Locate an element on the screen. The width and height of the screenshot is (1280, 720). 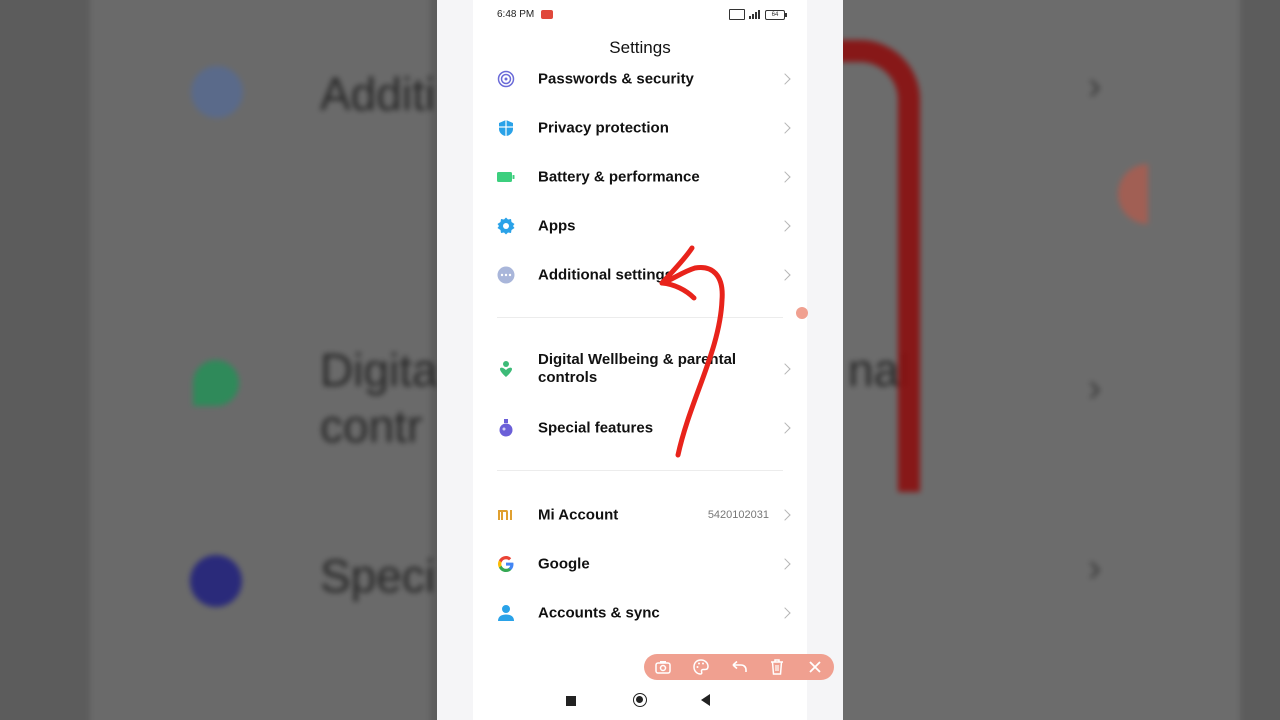
bg-heart-icon is located at coordinates (216, 383).